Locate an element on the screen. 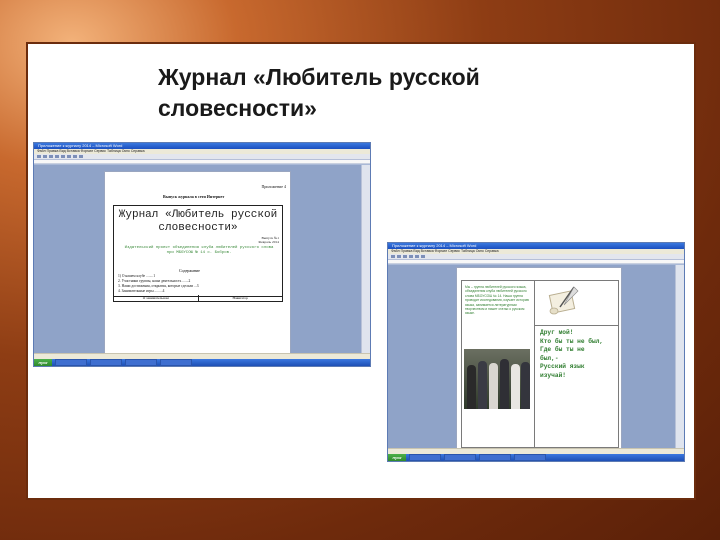 The height and width of the screenshot is (540, 720). issue-heading: Выпуск журнала в сети Интернет is located at coordinates (194, 196).